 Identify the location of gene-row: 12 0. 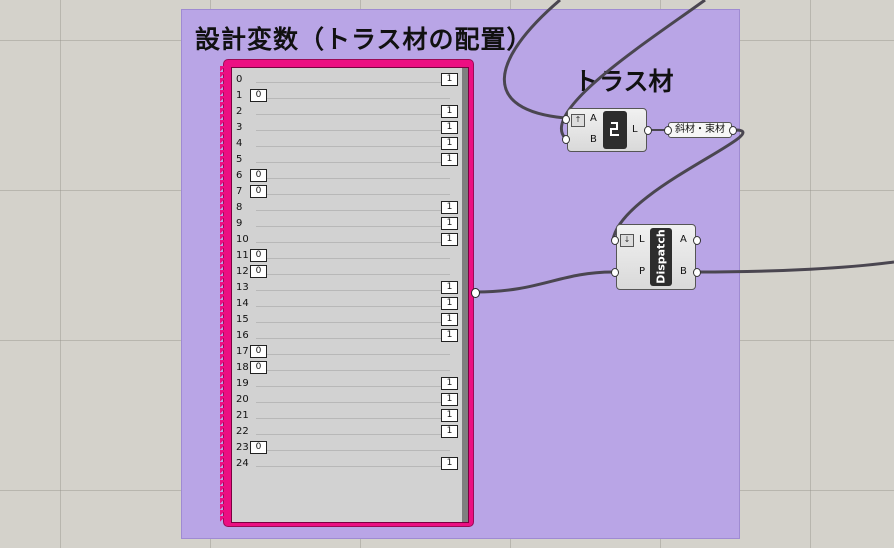
(346, 272).